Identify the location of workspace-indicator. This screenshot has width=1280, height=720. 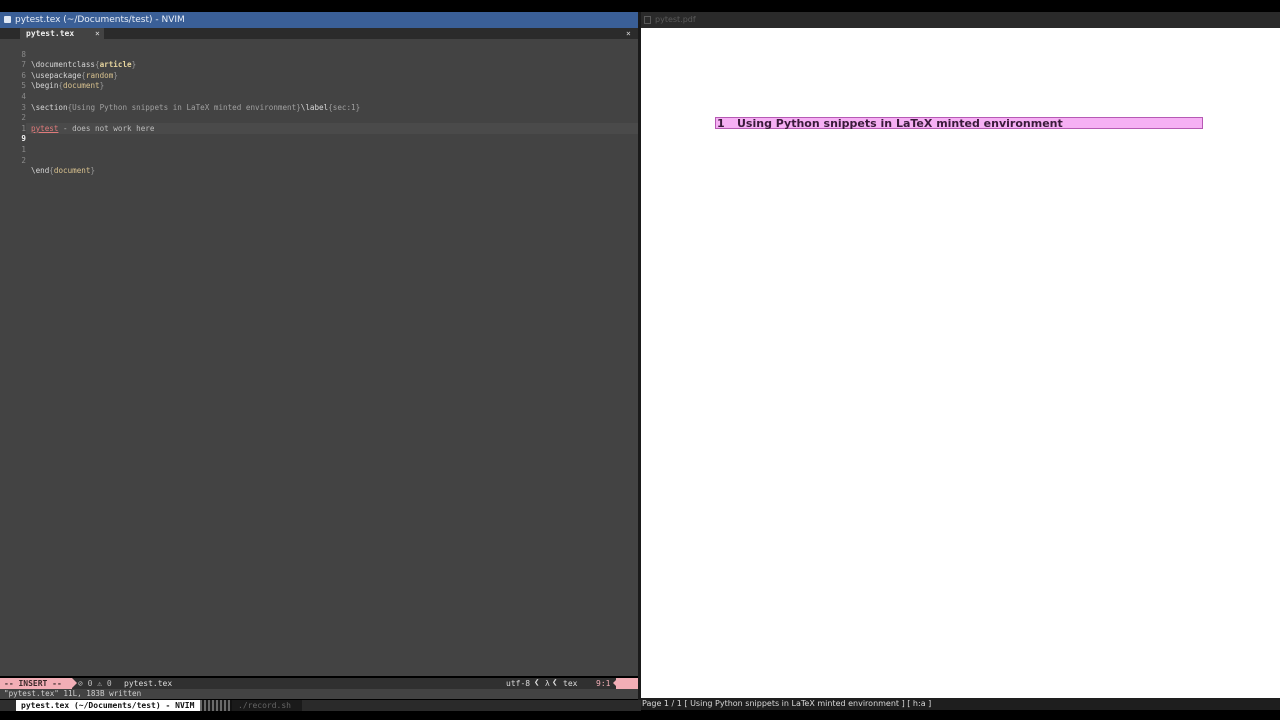
(8, 705).